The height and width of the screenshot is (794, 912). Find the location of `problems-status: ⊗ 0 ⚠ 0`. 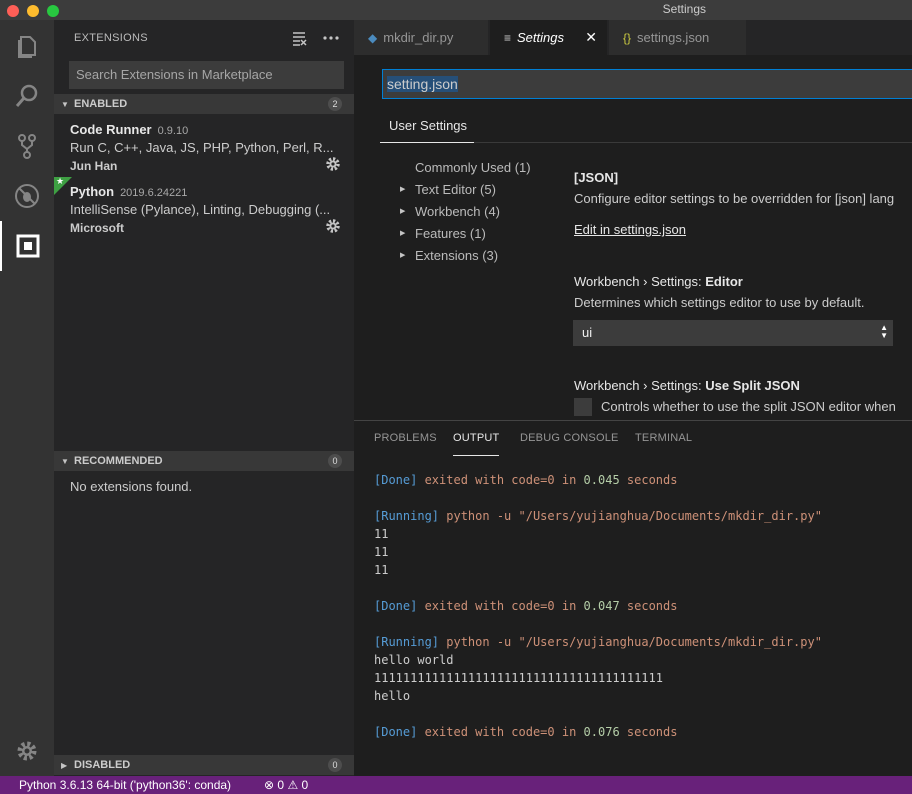

problems-status: ⊗ 0 ⚠ 0 is located at coordinates (286, 785).